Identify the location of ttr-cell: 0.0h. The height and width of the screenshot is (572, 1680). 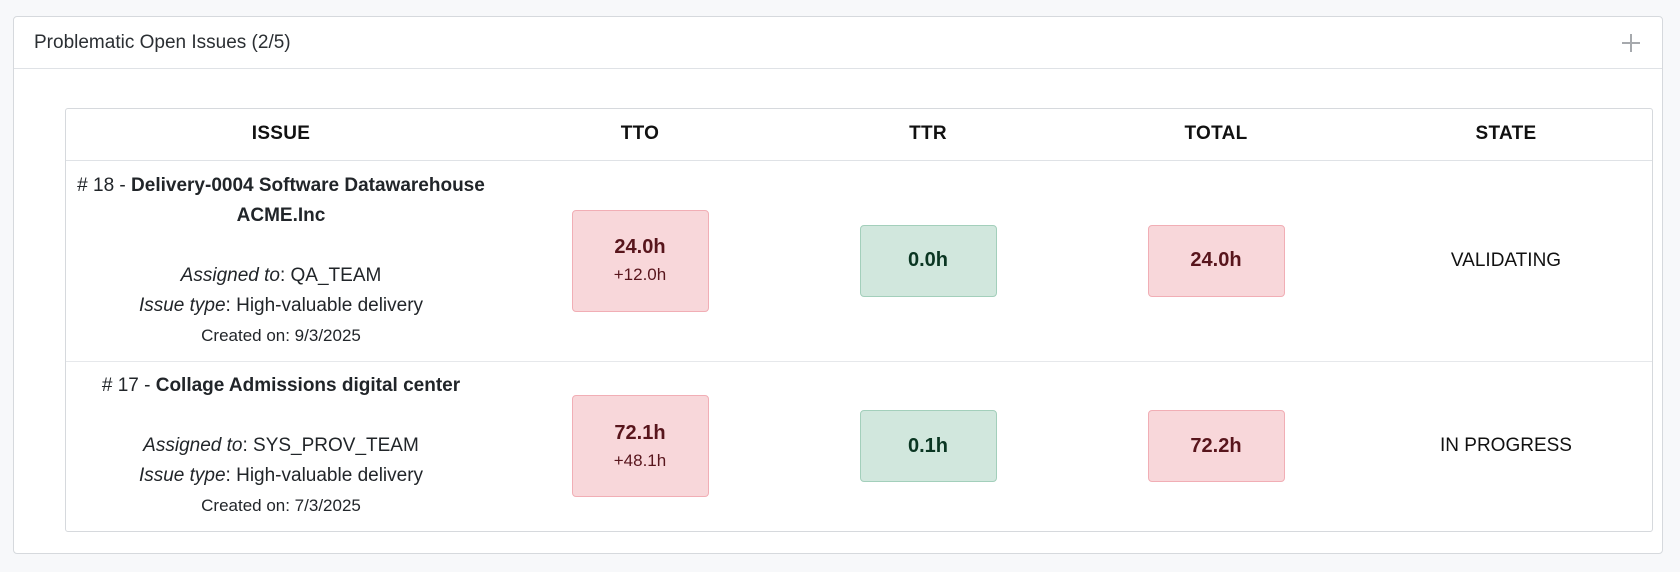
(928, 261).